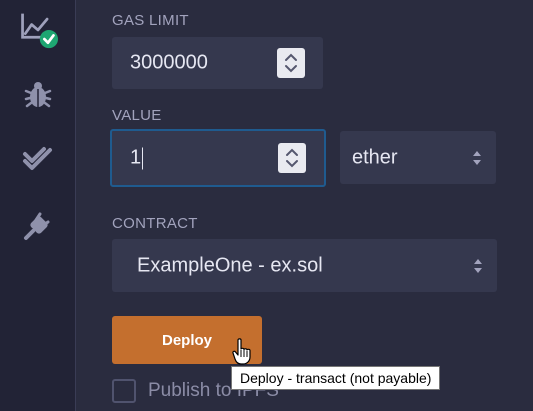  Describe the element at coordinates (124, 391) in the screenshot. I see `publish-ipfs-checkbox` at that location.